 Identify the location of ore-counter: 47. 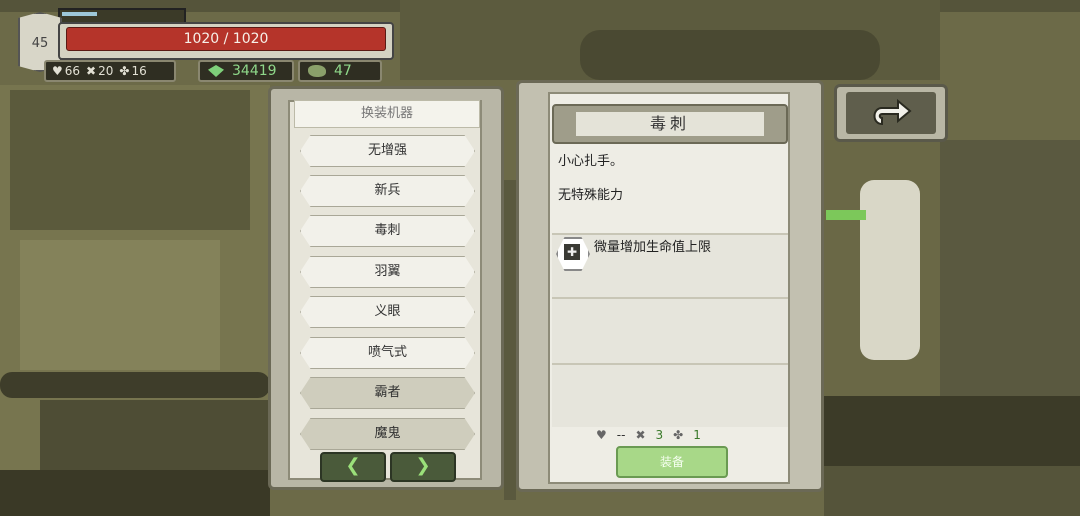
(340, 71).